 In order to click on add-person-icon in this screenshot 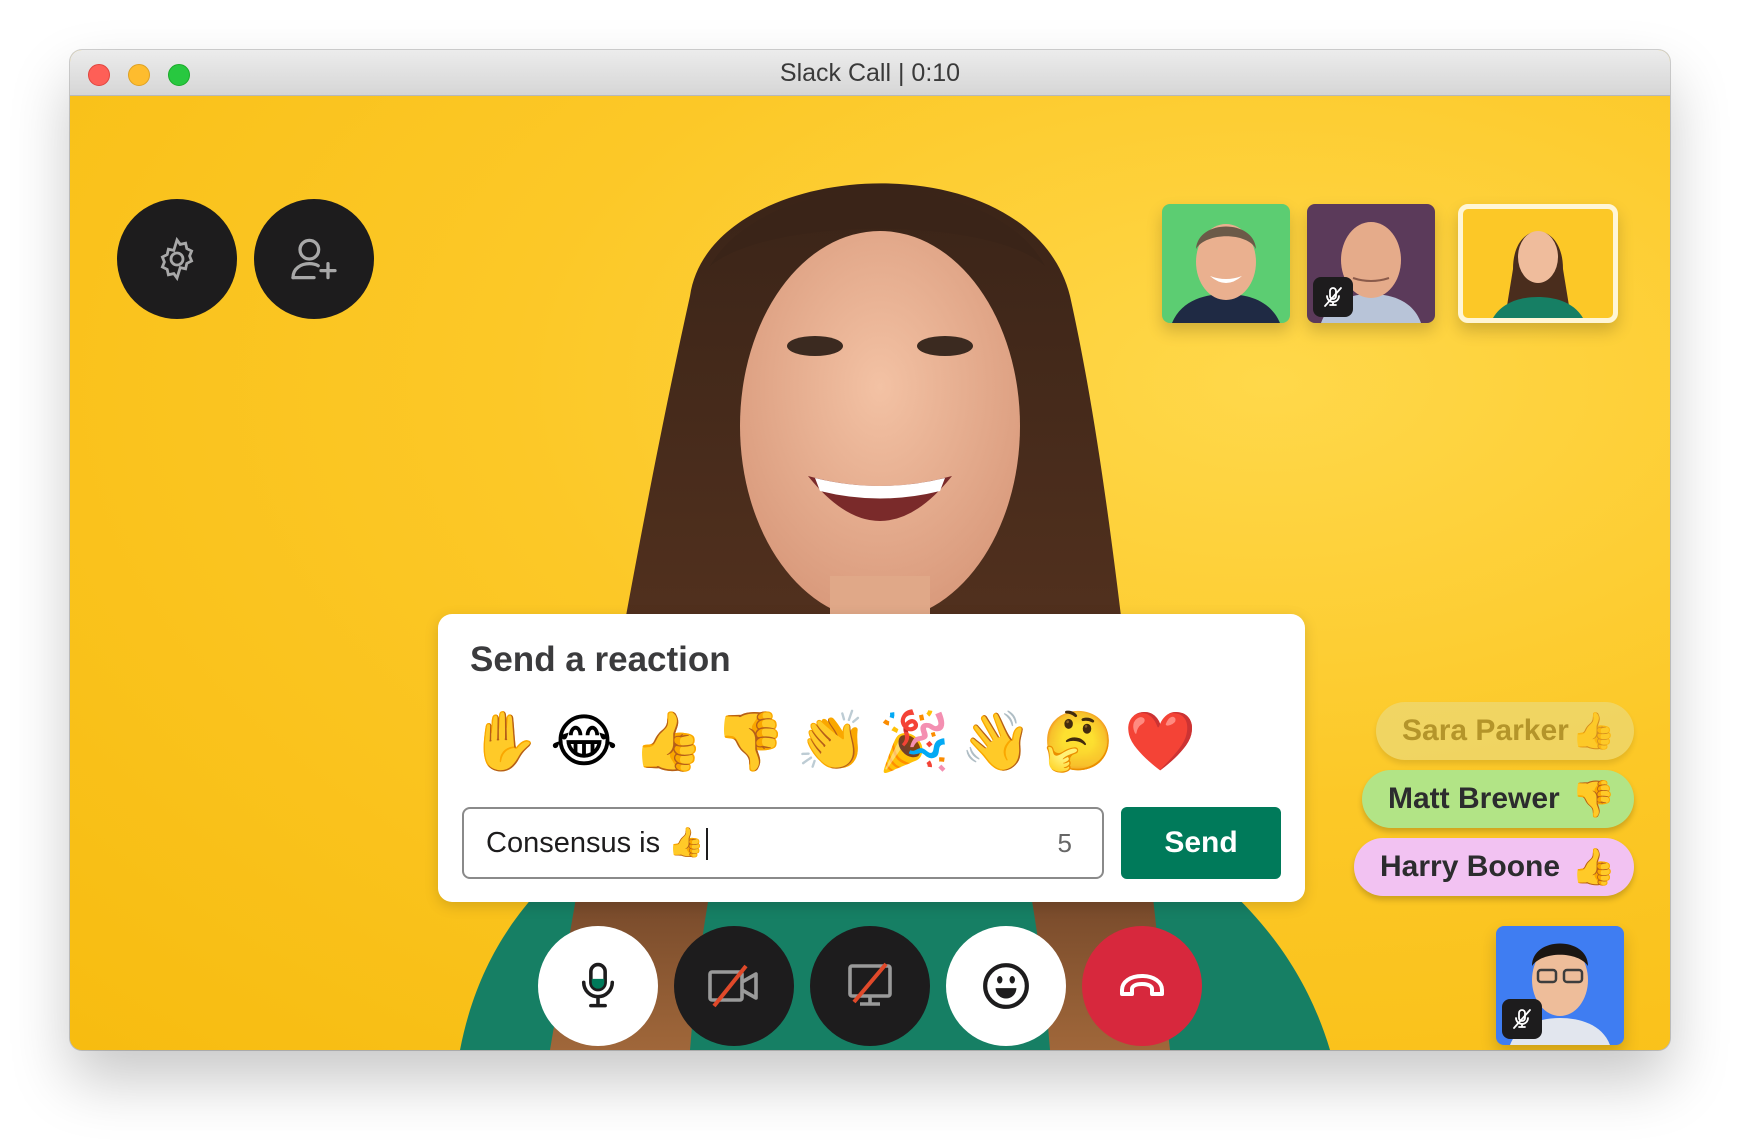, I will do `click(314, 259)`.